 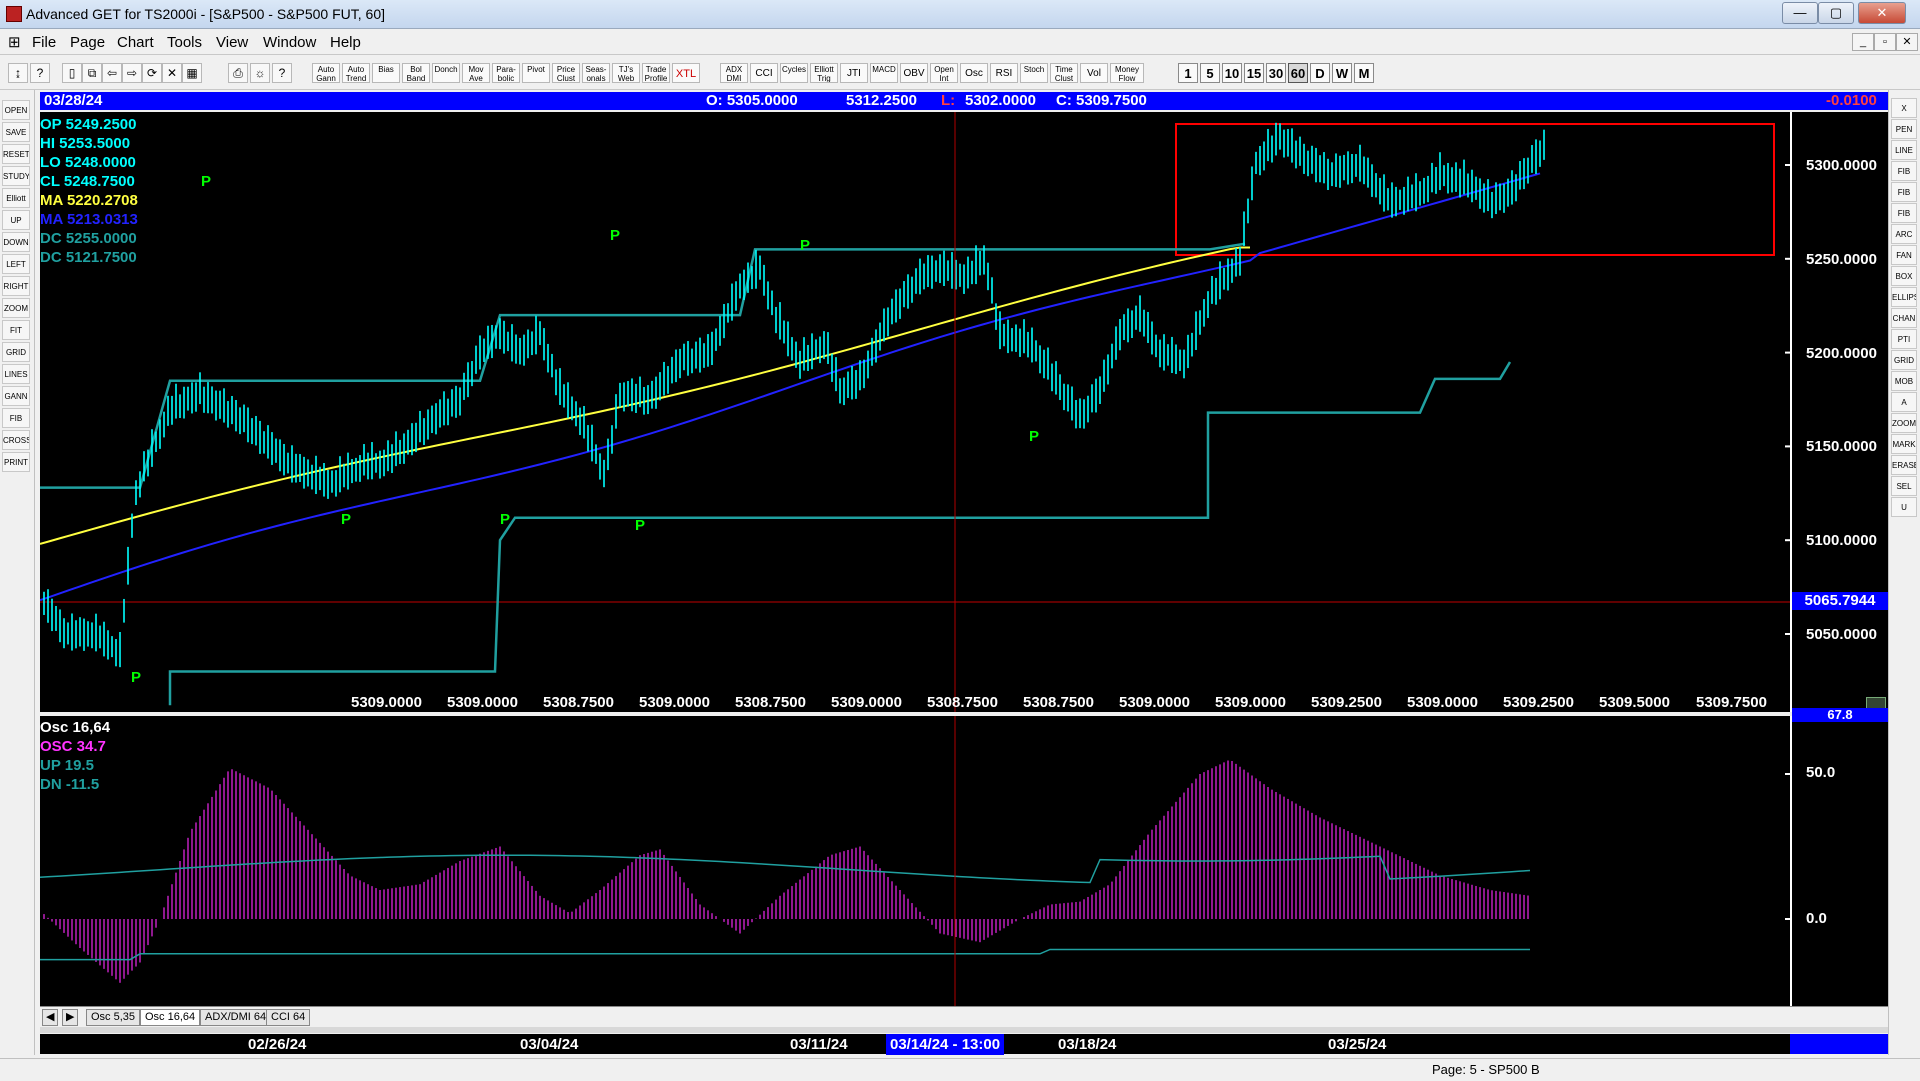 I want to click on tjs-web-button: TJ's Web, so click(x=626, y=73).